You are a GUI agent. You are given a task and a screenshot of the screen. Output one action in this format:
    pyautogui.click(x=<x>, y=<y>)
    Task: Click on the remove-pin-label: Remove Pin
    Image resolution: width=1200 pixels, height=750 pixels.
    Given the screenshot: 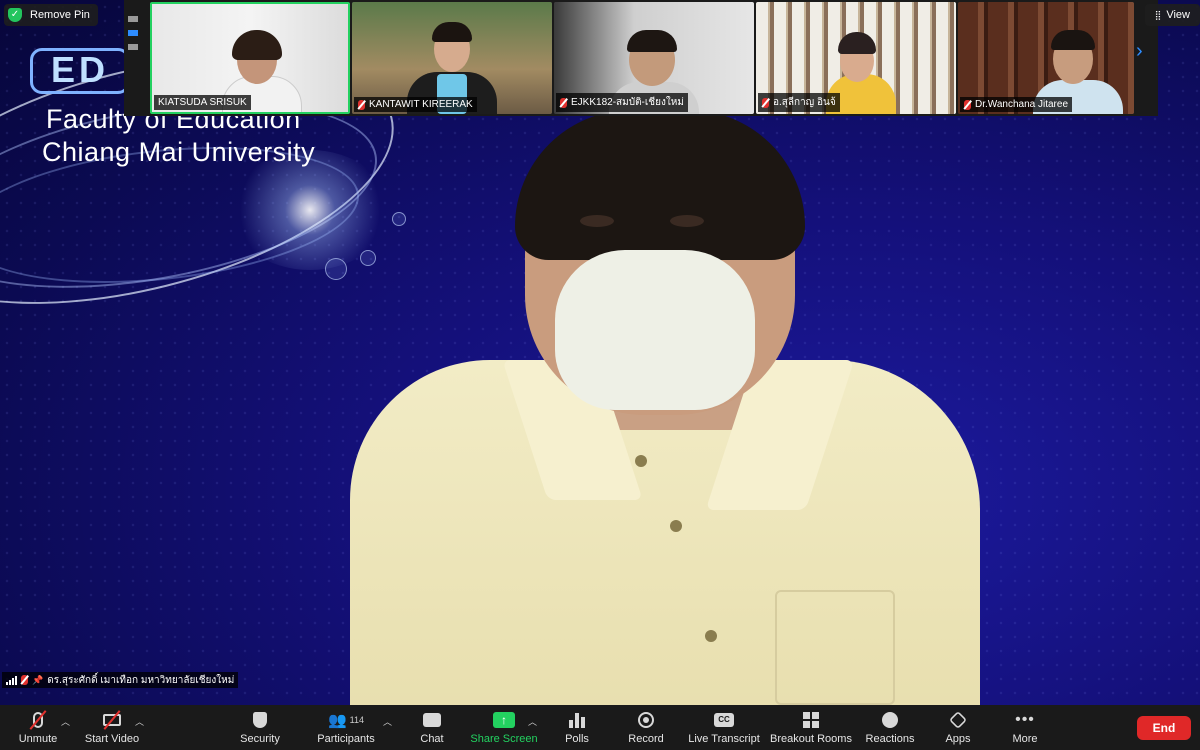 What is the action you would take?
    pyautogui.click(x=60, y=15)
    